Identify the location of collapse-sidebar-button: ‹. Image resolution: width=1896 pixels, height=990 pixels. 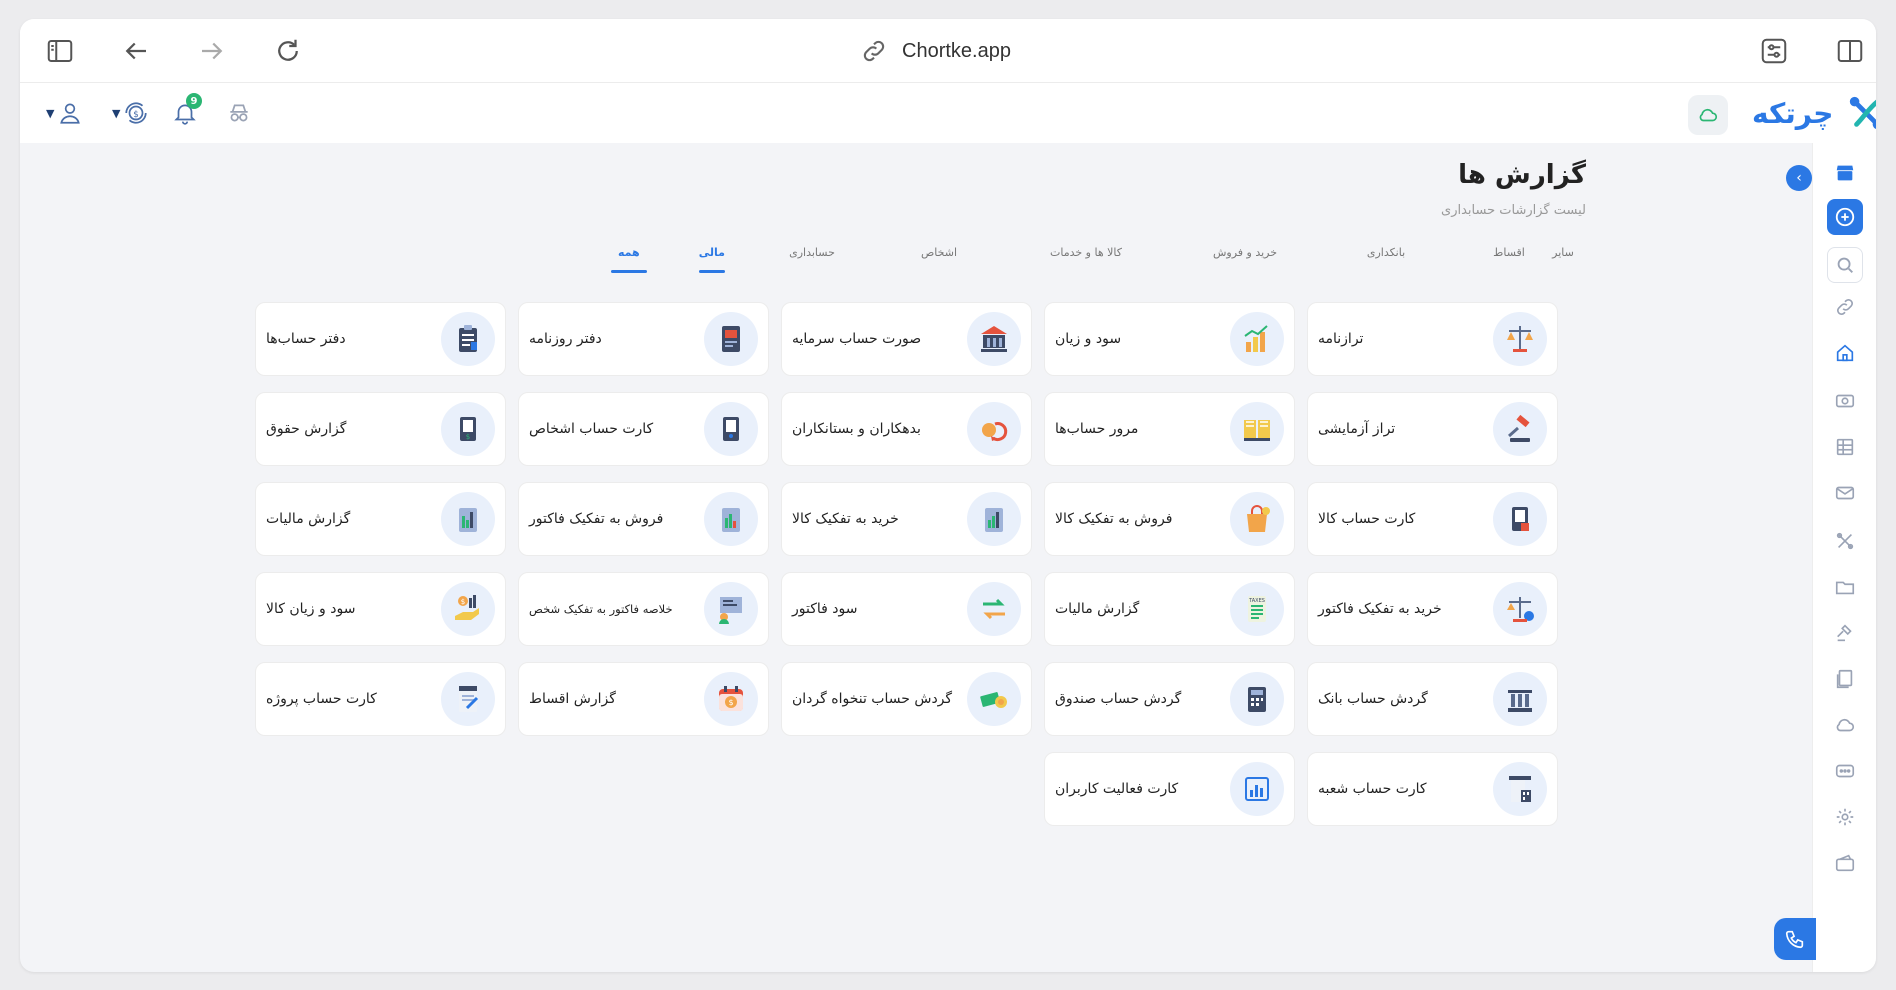
(1799, 178).